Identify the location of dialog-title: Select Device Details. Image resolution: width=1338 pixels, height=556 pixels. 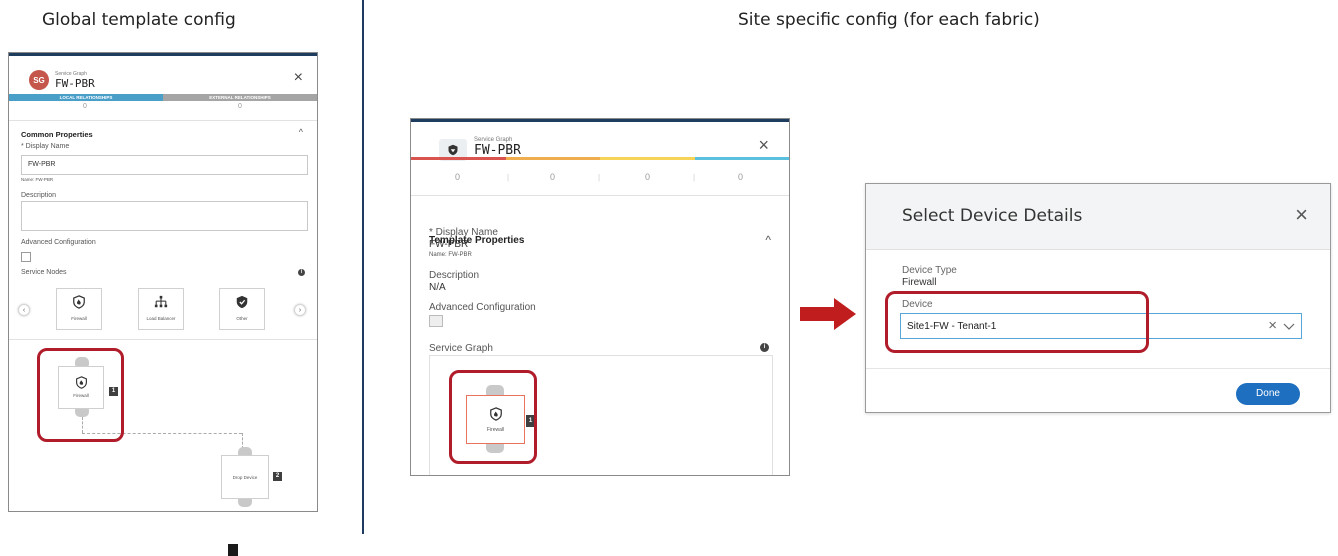
(992, 216).